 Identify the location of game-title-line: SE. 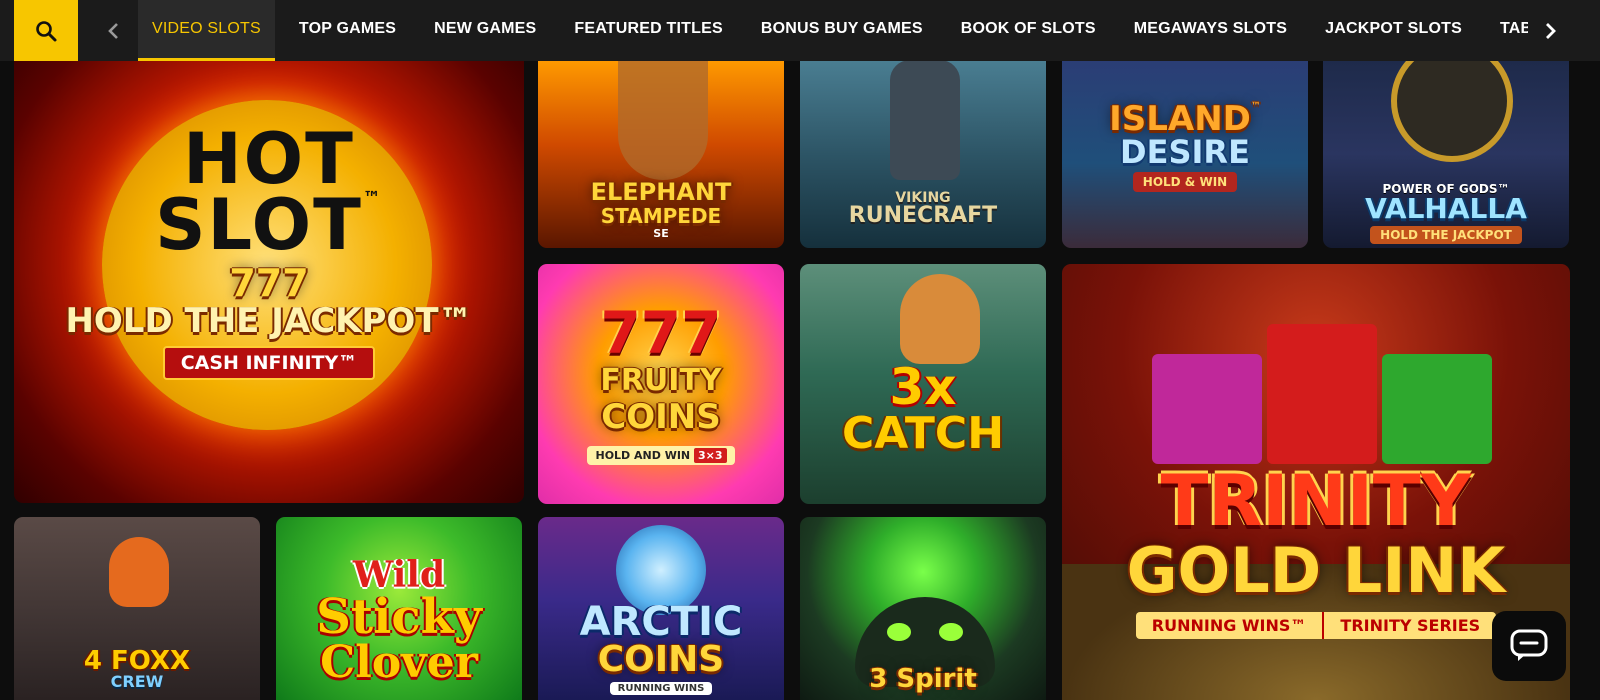
(661, 233).